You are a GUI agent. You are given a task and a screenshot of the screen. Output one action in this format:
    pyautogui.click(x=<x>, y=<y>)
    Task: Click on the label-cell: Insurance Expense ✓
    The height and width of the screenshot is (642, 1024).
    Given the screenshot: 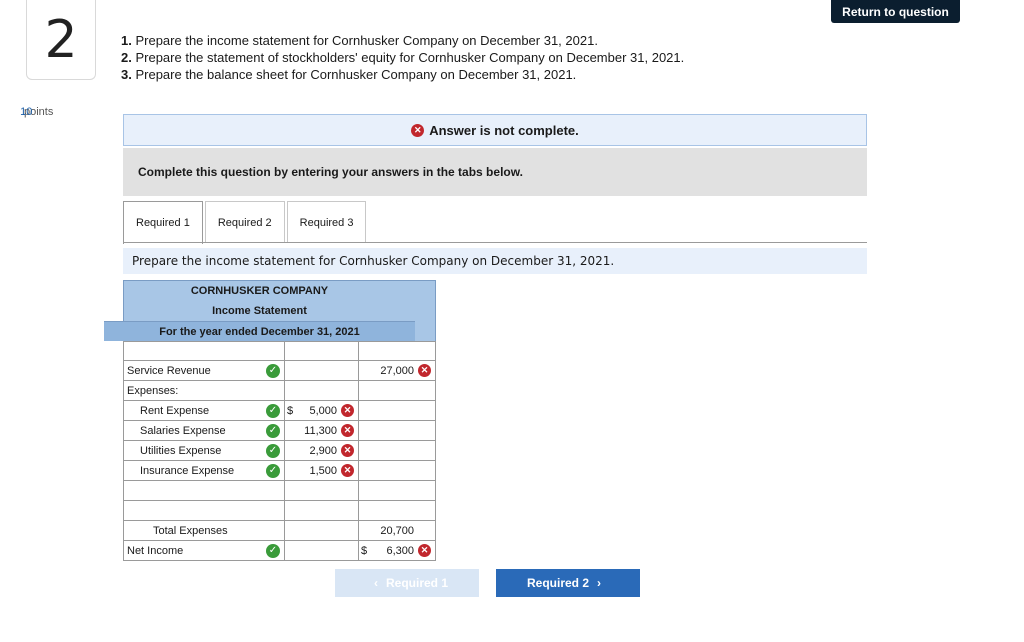 What is the action you would take?
    pyautogui.click(x=203, y=471)
    